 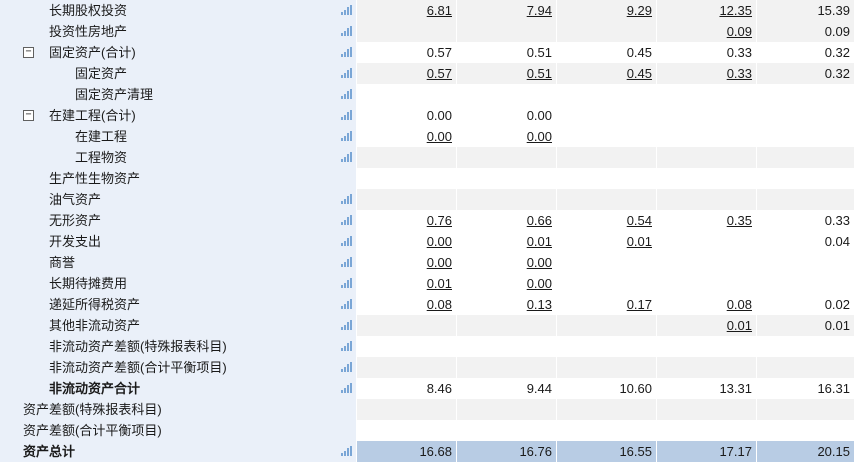 What do you see at coordinates (178, 409) in the screenshot?
I see `row-label-cell: 资产差额(特殊报表科目)` at bounding box center [178, 409].